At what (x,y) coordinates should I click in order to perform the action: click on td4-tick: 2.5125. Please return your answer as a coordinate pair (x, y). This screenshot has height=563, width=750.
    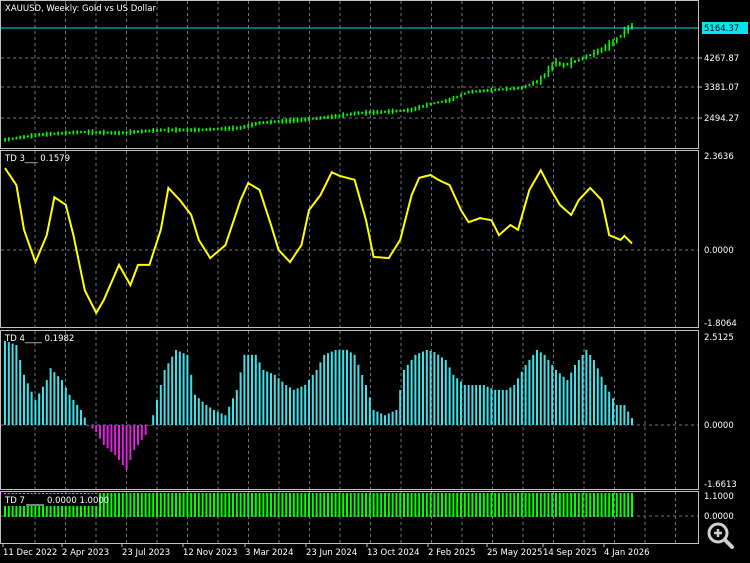
    Looking at the image, I should click on (719, 338).